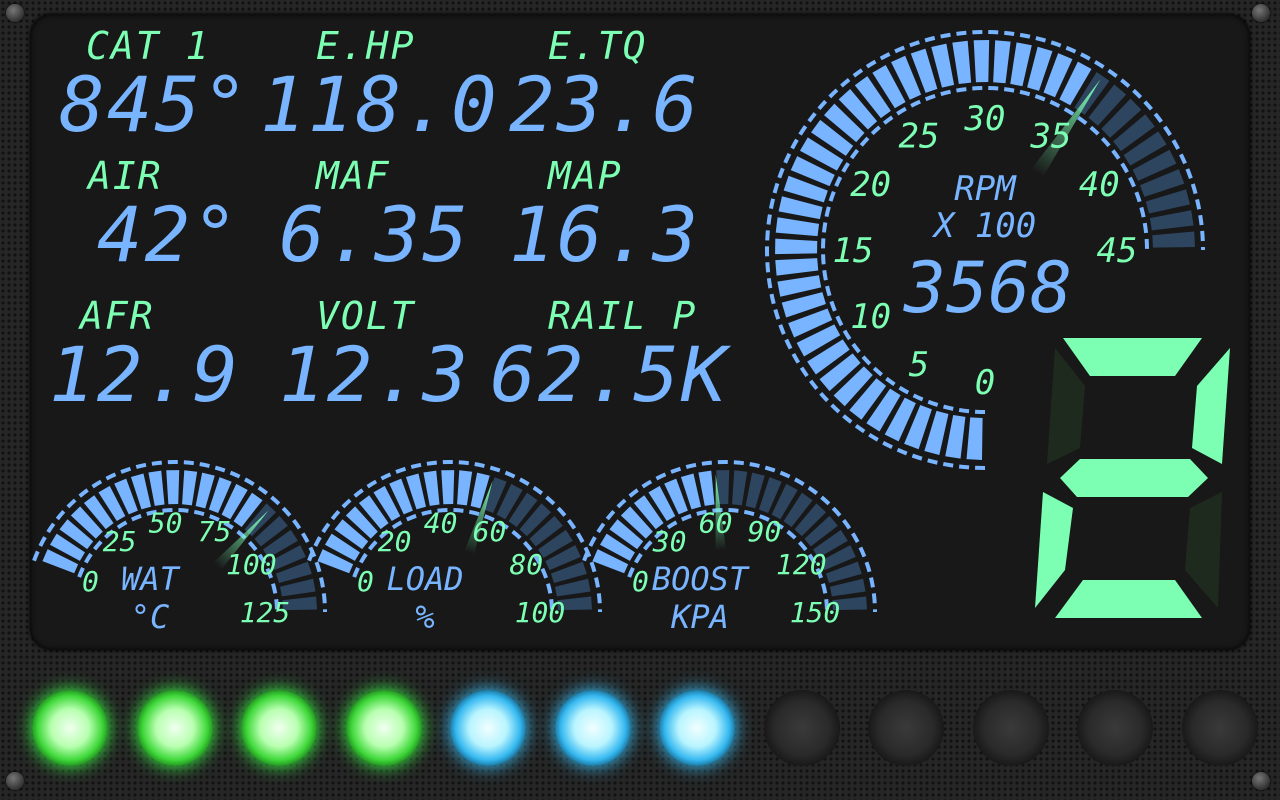 This screenshot has width=1280, height=800. What do you see at coordinates (765, 531) in the screenshot?
I see `gauge-boost-tick-label: 90` at bounding box center [765, 531].